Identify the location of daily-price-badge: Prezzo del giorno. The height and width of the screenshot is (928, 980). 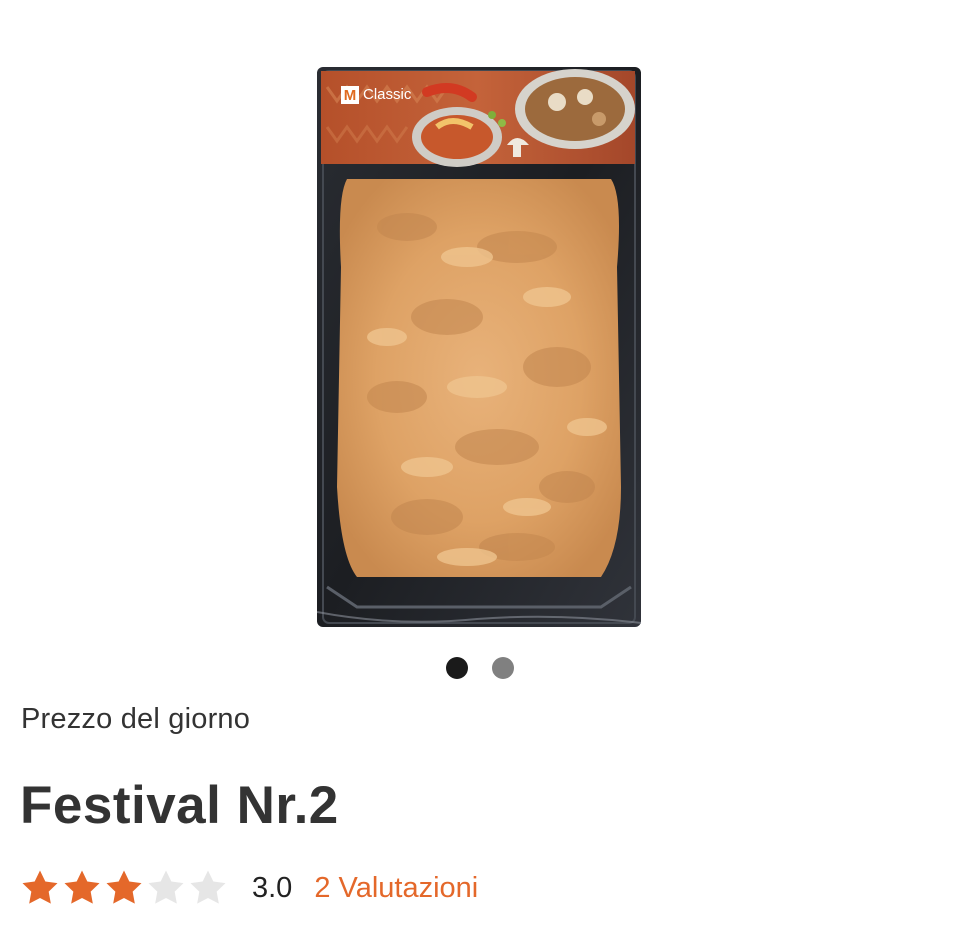
(136, 719).